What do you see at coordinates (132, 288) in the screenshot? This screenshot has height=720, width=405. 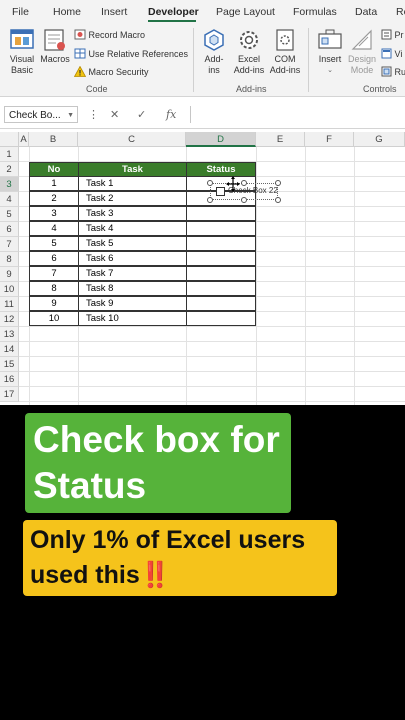 I see `table-cell-task: Task 8` at bounding box center [132, 288].